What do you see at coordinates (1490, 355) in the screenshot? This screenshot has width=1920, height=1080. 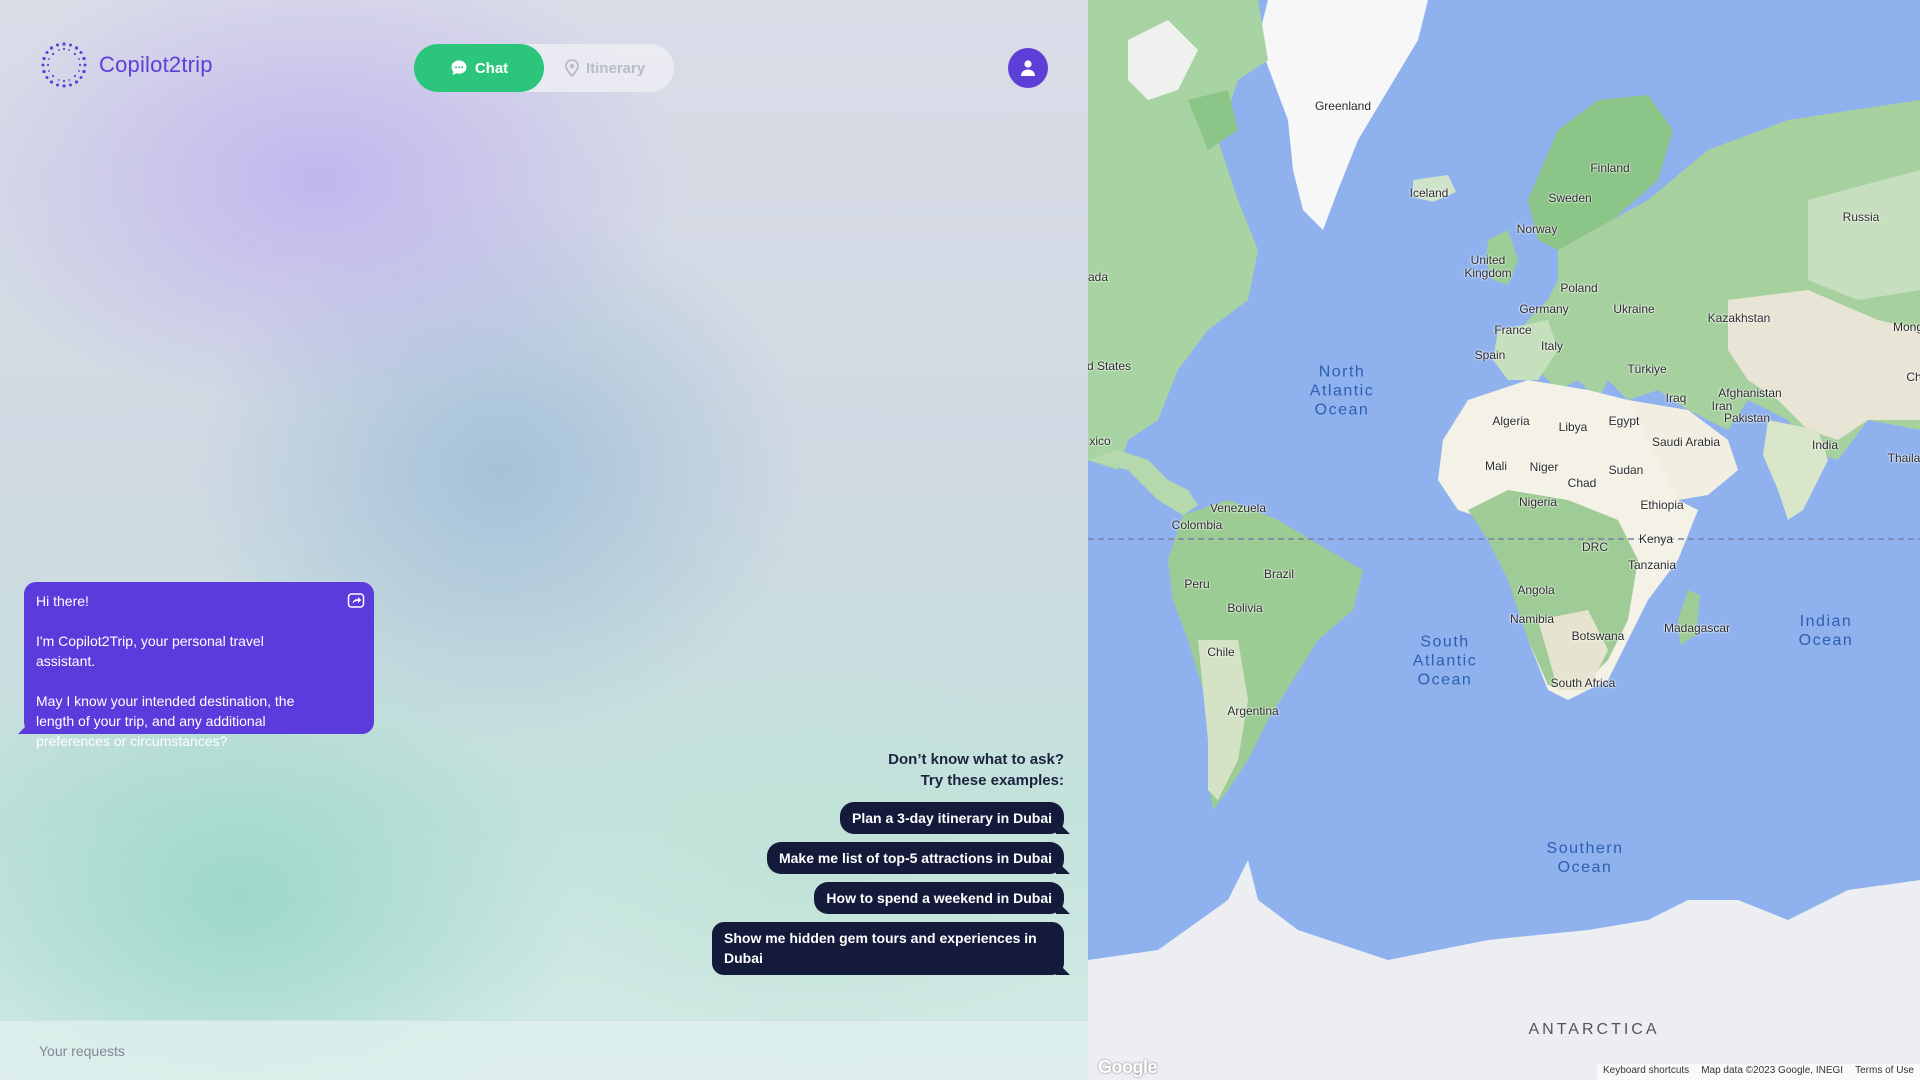 I see `map-label: Spain` at bounding box center [1490, 355].